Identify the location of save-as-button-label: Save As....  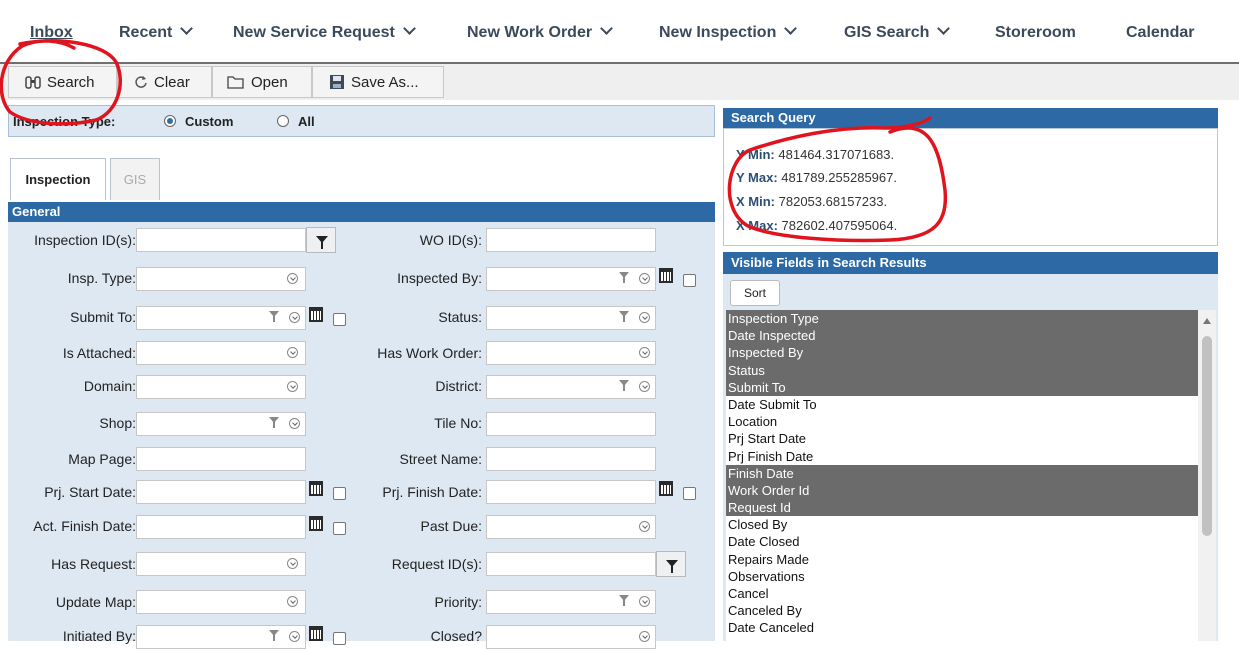
(385, 82).